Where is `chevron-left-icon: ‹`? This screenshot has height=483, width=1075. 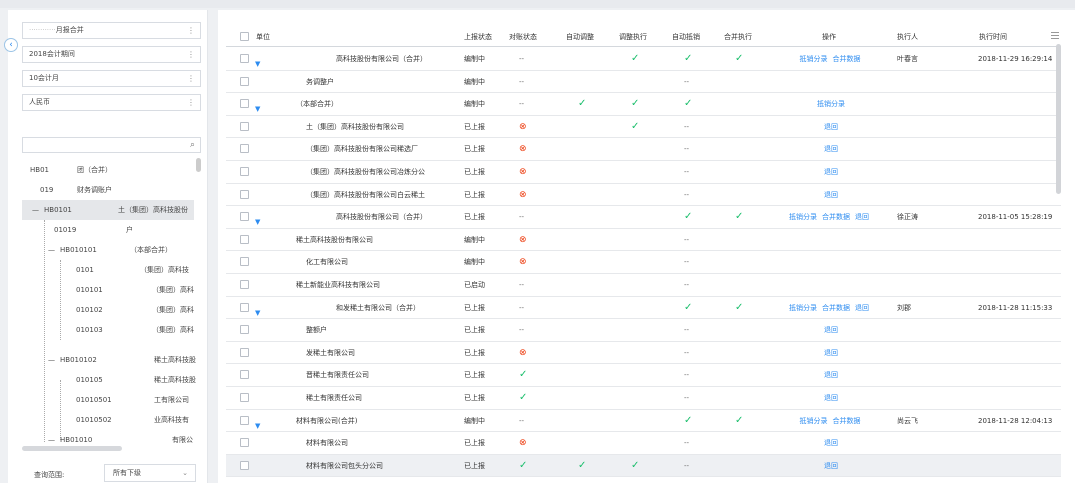 chevron-left-icon: ‹ is located at coordinates (11, 45).